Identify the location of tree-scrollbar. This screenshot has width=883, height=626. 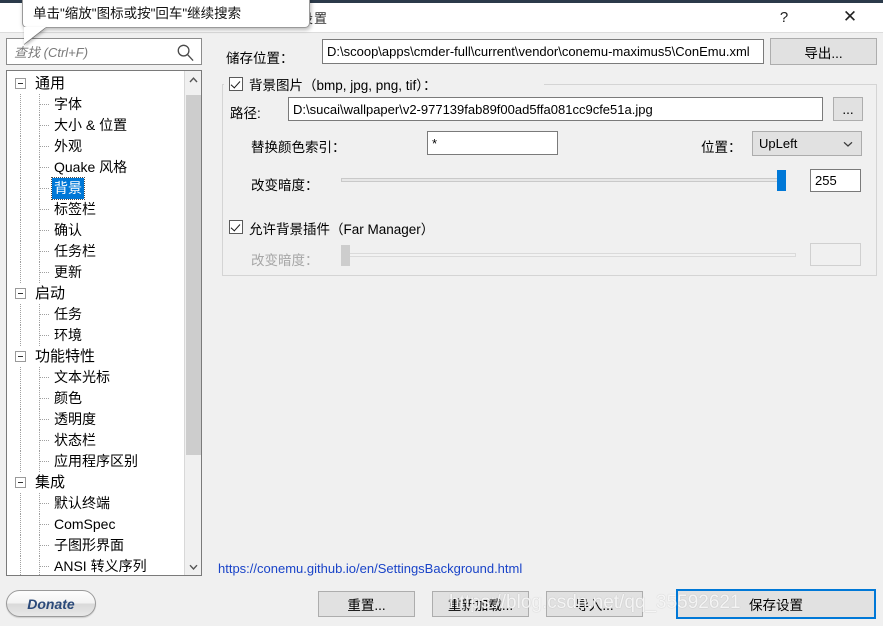
(192, 323).